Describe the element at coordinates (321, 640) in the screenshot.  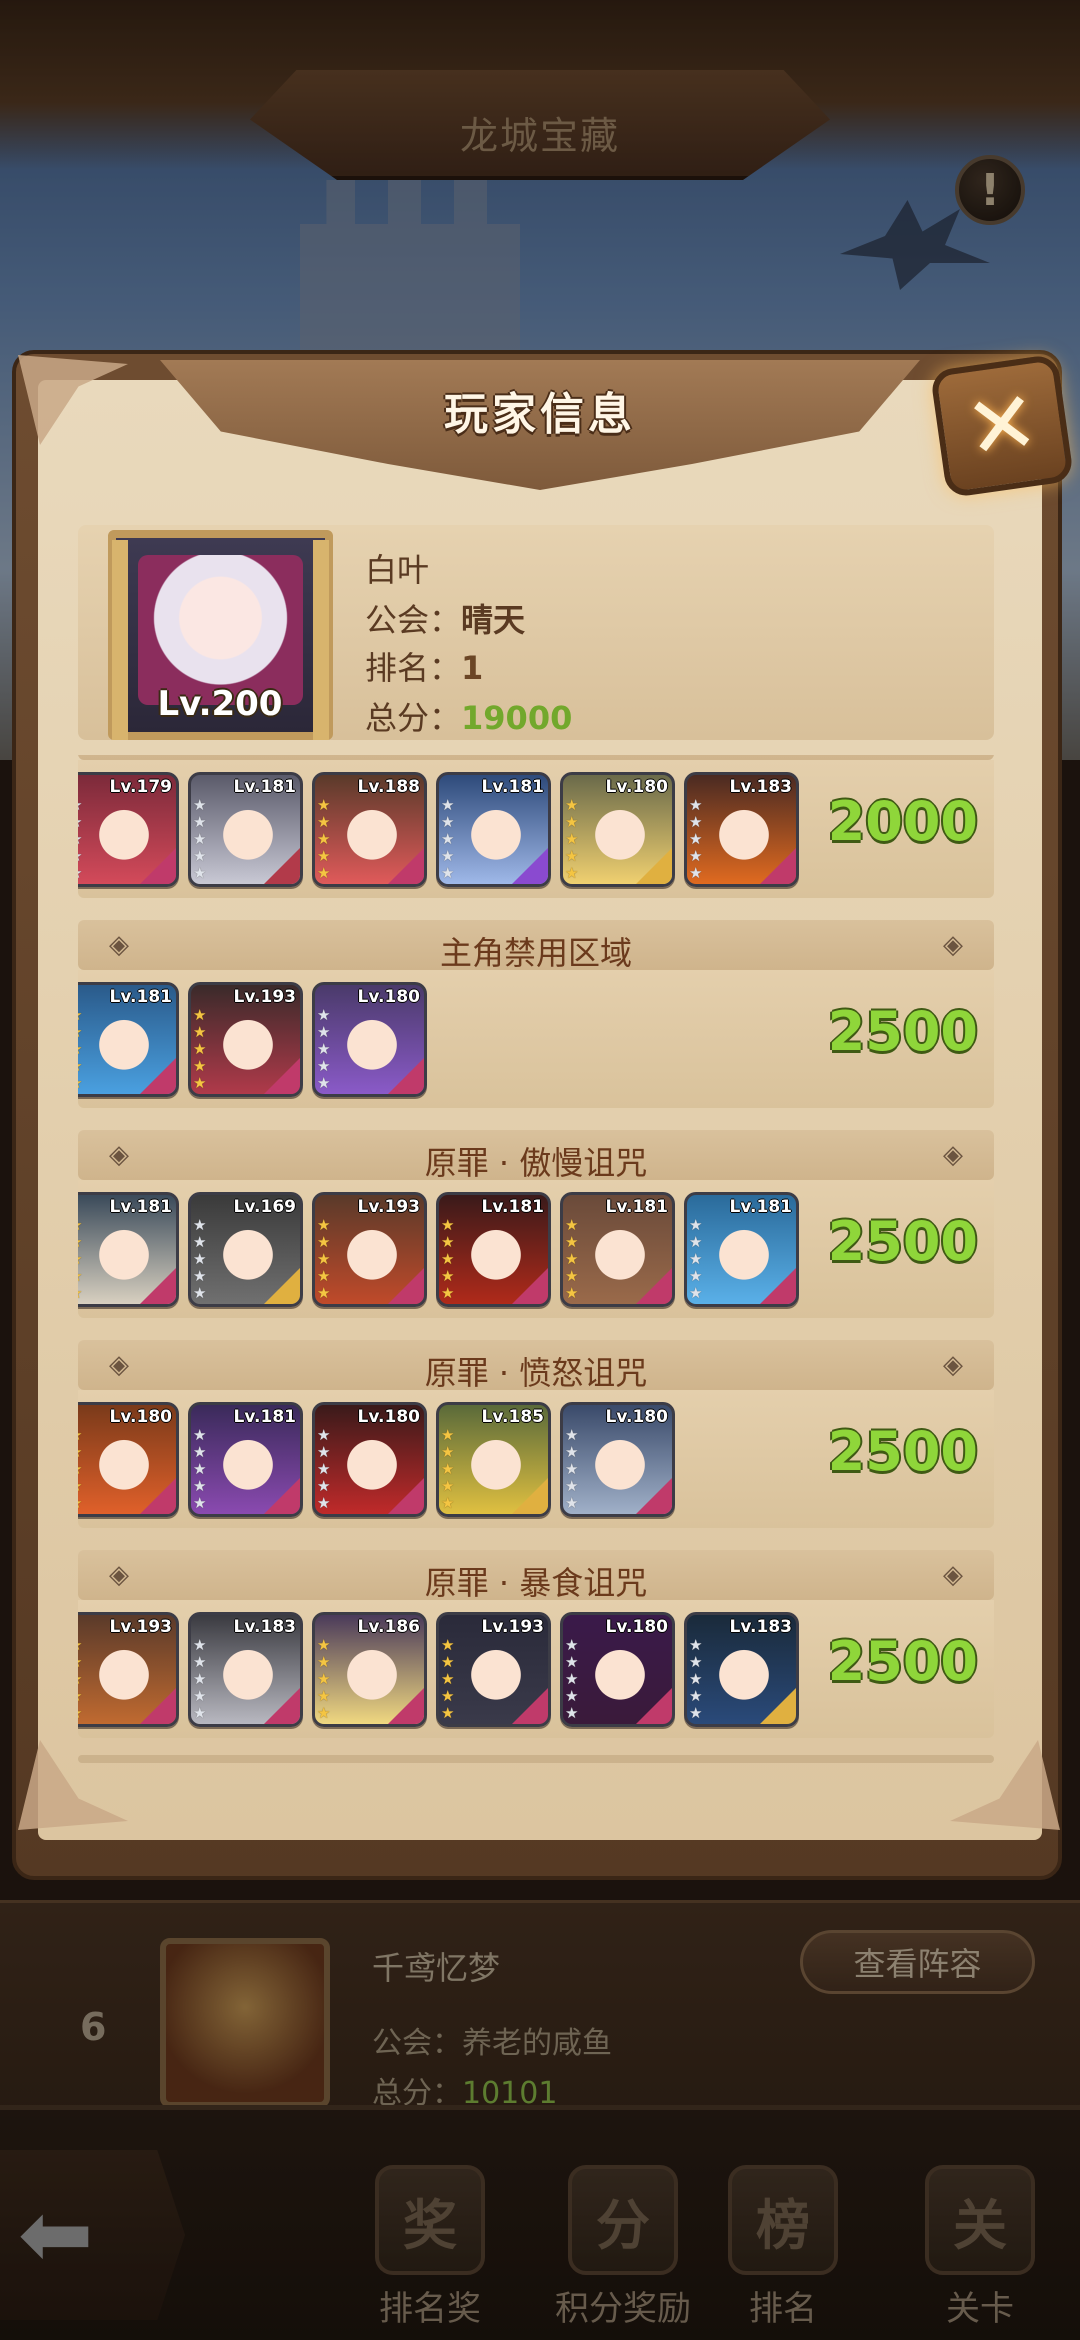
I see `portrait-pillar` at that location.